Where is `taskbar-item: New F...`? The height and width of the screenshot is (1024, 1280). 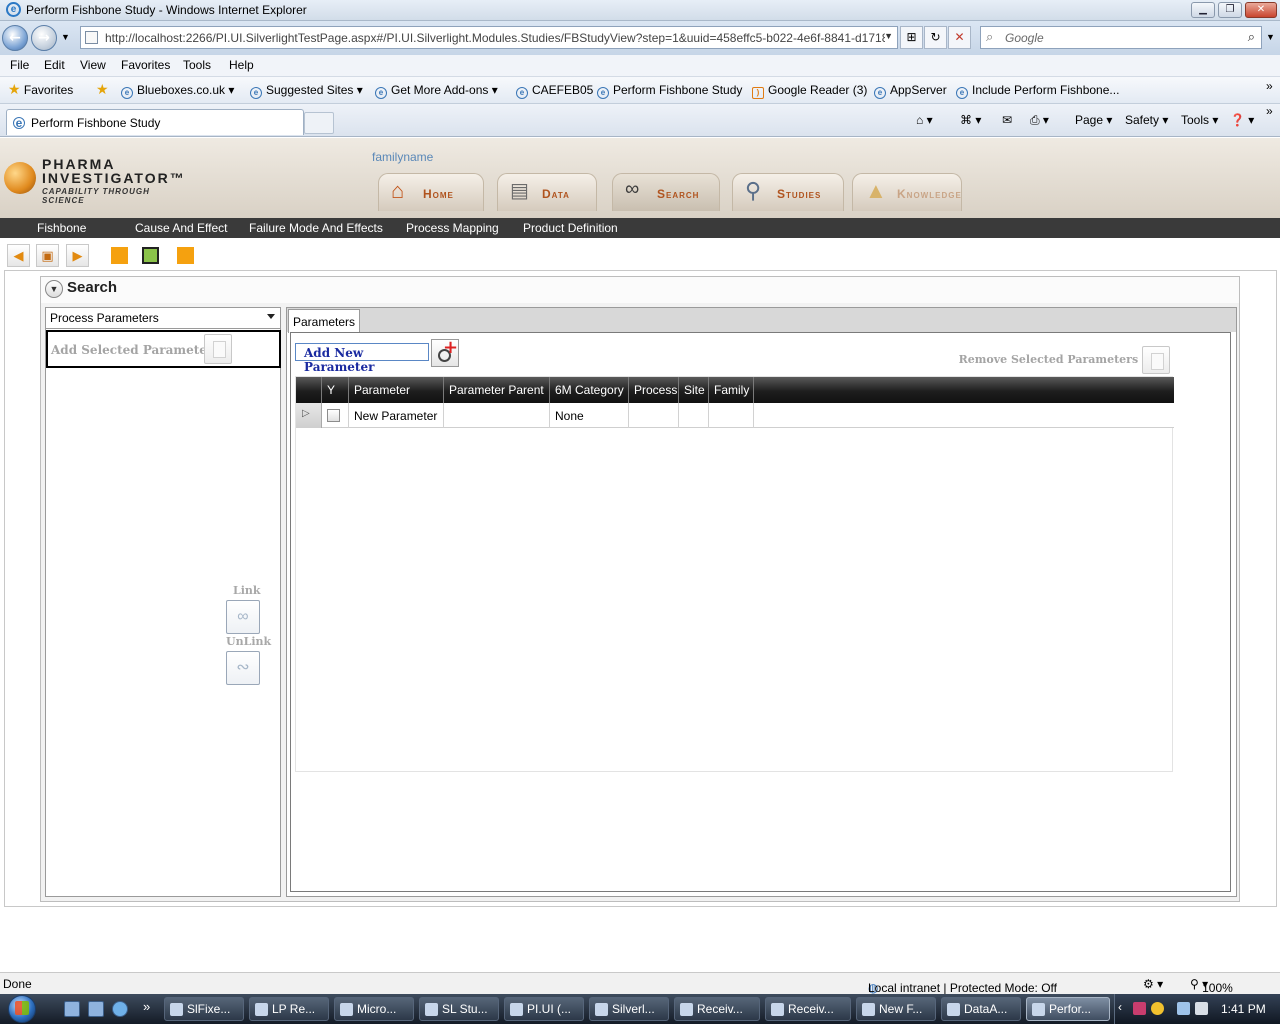
taskbar-item: New F... is located at coordinates (896, 1009).